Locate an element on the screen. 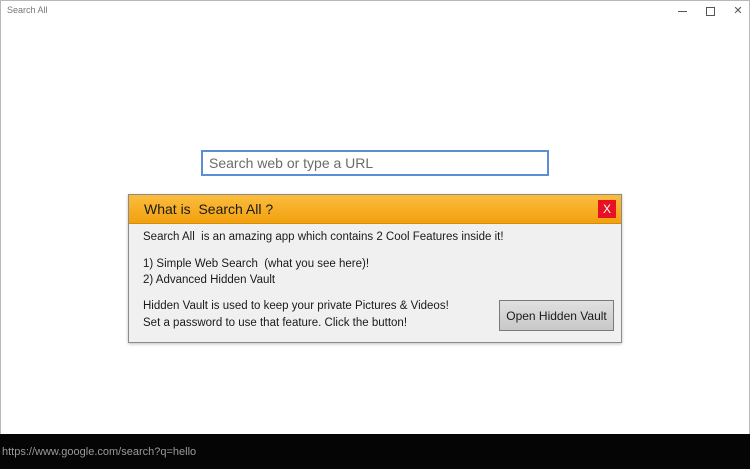 Image resolution: width=750 pixels, height=469 pixels. maximize-icon is located at coordinates (710, 11).